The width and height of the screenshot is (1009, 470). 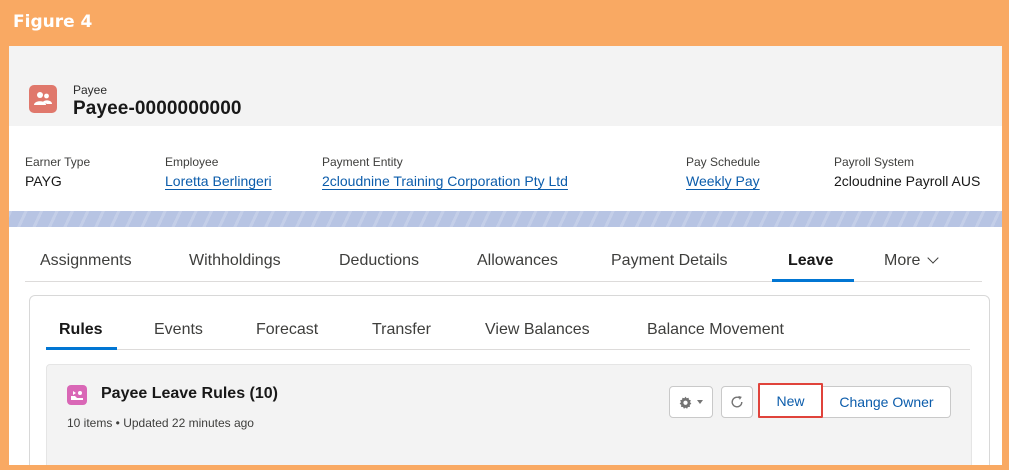 What do you see at coordinates (813, 280) in the screenshot?
I see `active-tab-indicator` at bounding box center [813, 280].